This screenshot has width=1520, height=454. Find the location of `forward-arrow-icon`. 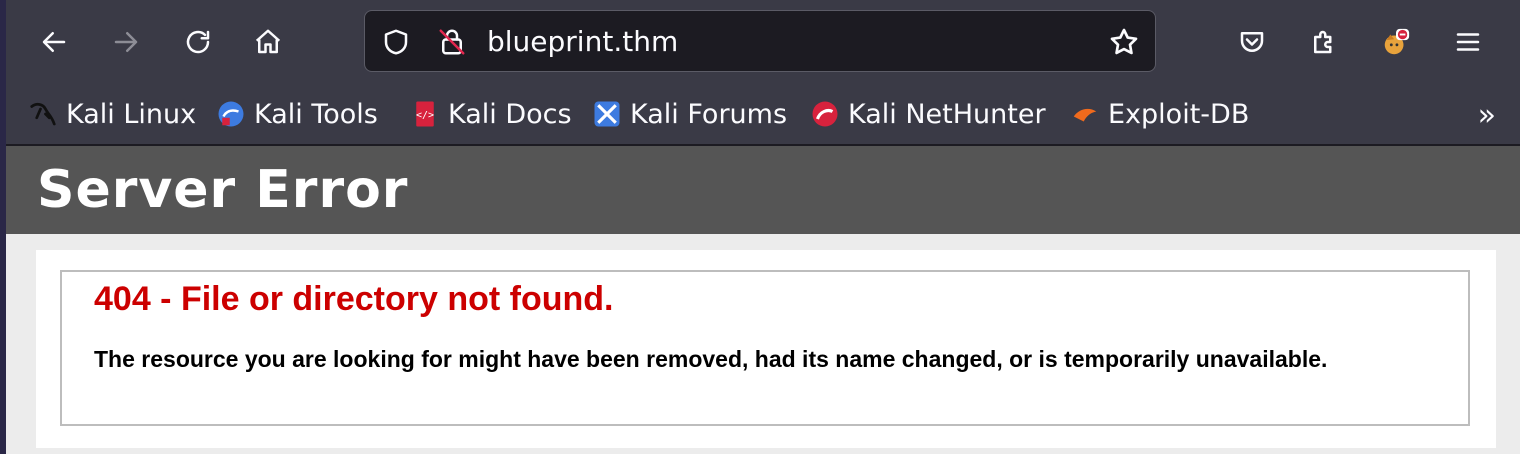

forward-arrow-icon is located at coordinates (126, 42).